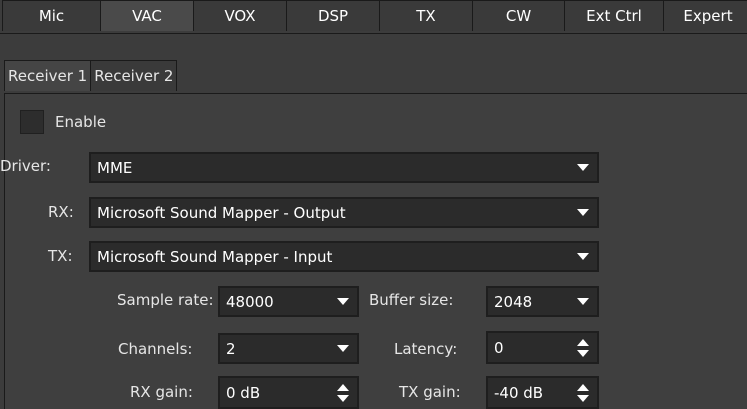 The image size is (747, 409). Describe the element at coordinates (115, 167) in the screenshot. I see `driver-value: MME` at that location.